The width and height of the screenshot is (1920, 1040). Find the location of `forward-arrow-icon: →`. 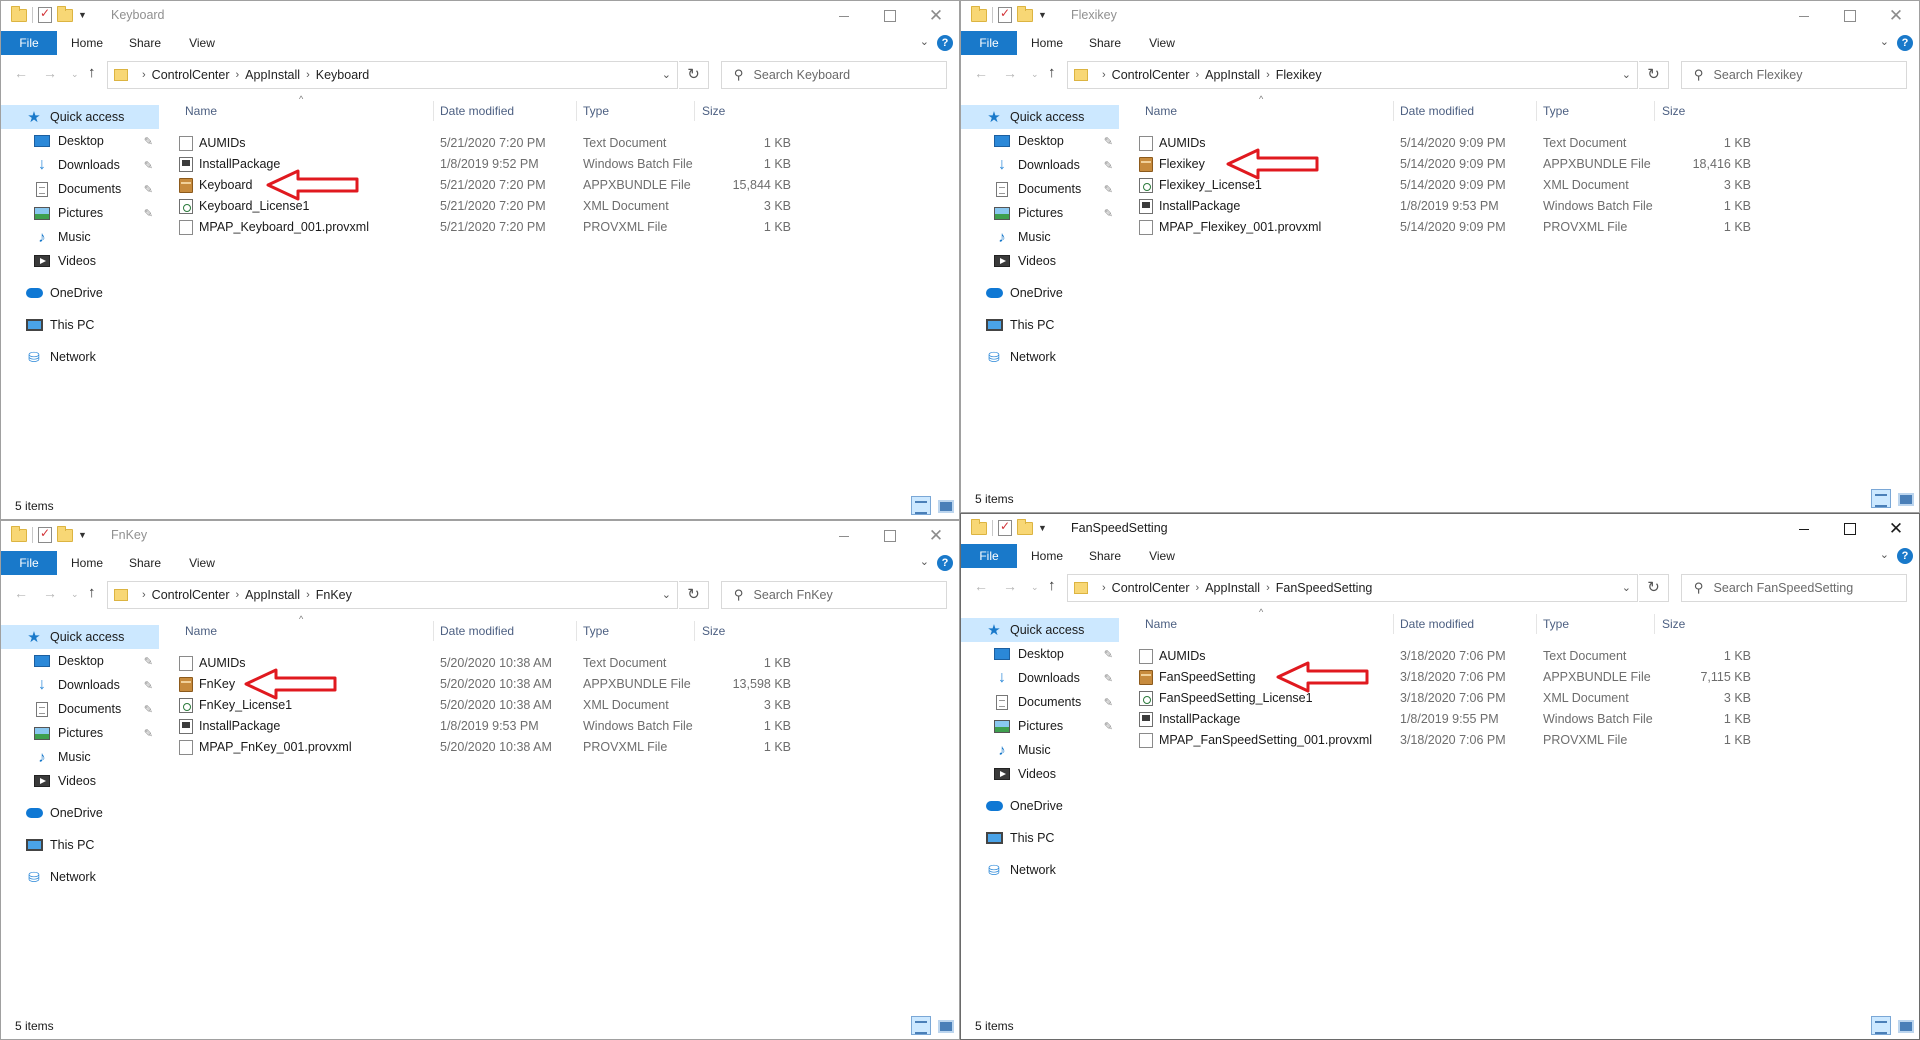

forward-arrow-icon: → is located at coordinates (50, 593).